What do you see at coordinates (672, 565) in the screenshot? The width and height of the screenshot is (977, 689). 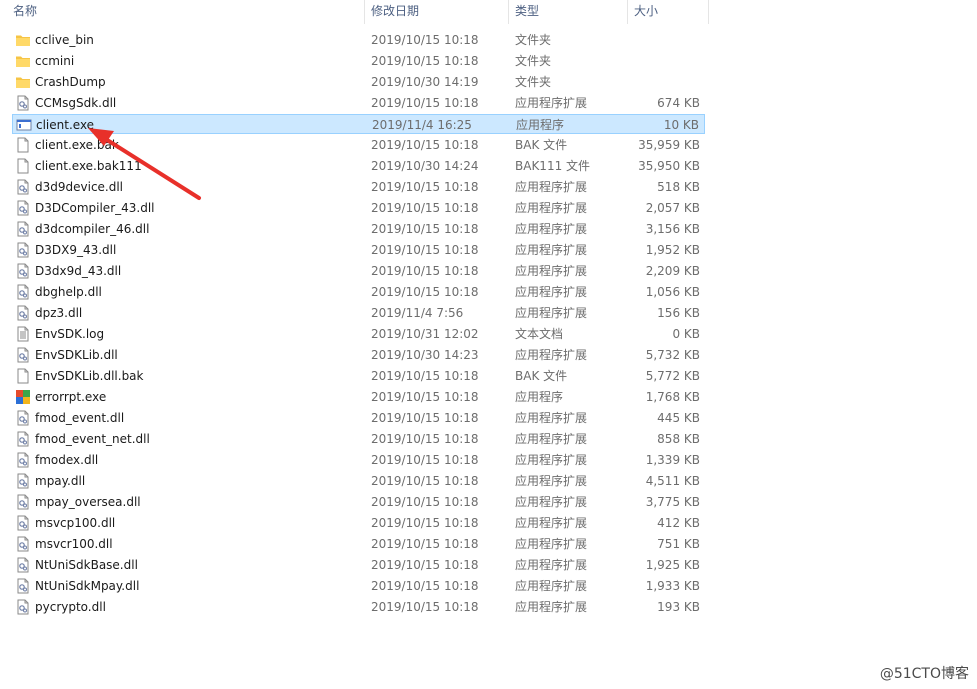 I see `file-size: 1,925 KB` at bounding box center [672, 565].